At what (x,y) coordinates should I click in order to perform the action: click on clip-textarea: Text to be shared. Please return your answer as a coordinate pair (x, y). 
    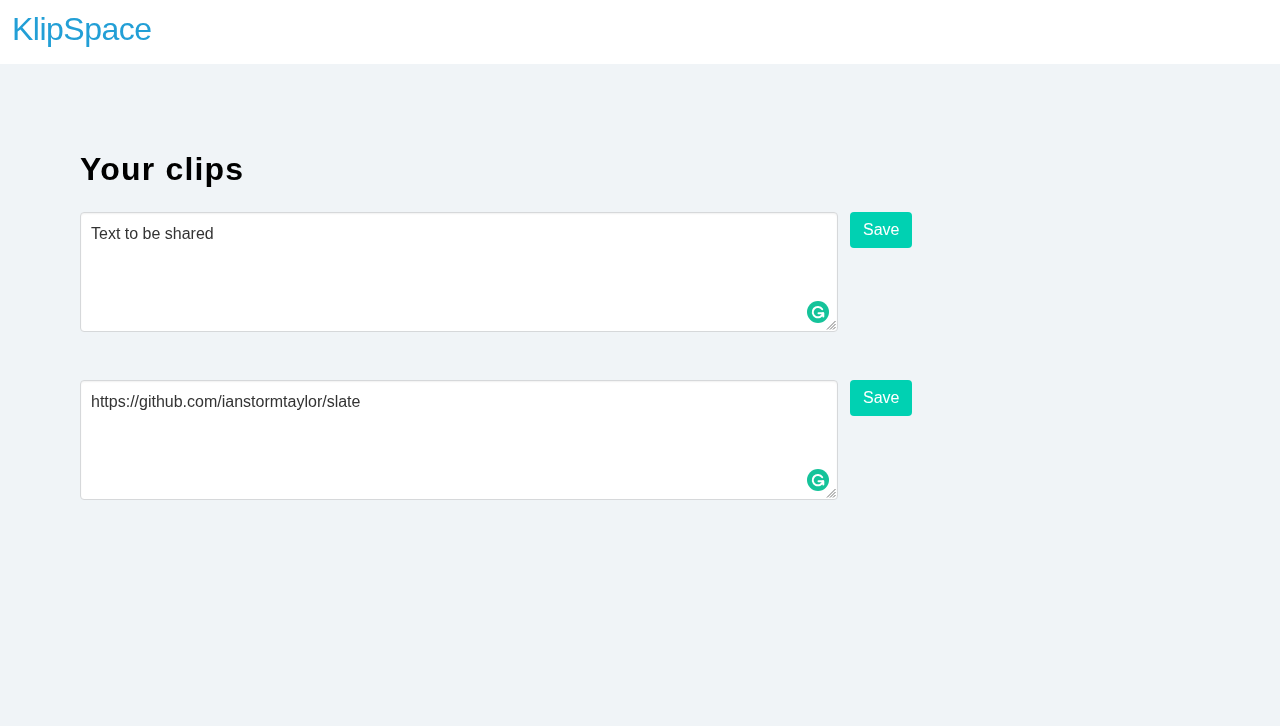
    Looking at the image, I should click on (459, 272).